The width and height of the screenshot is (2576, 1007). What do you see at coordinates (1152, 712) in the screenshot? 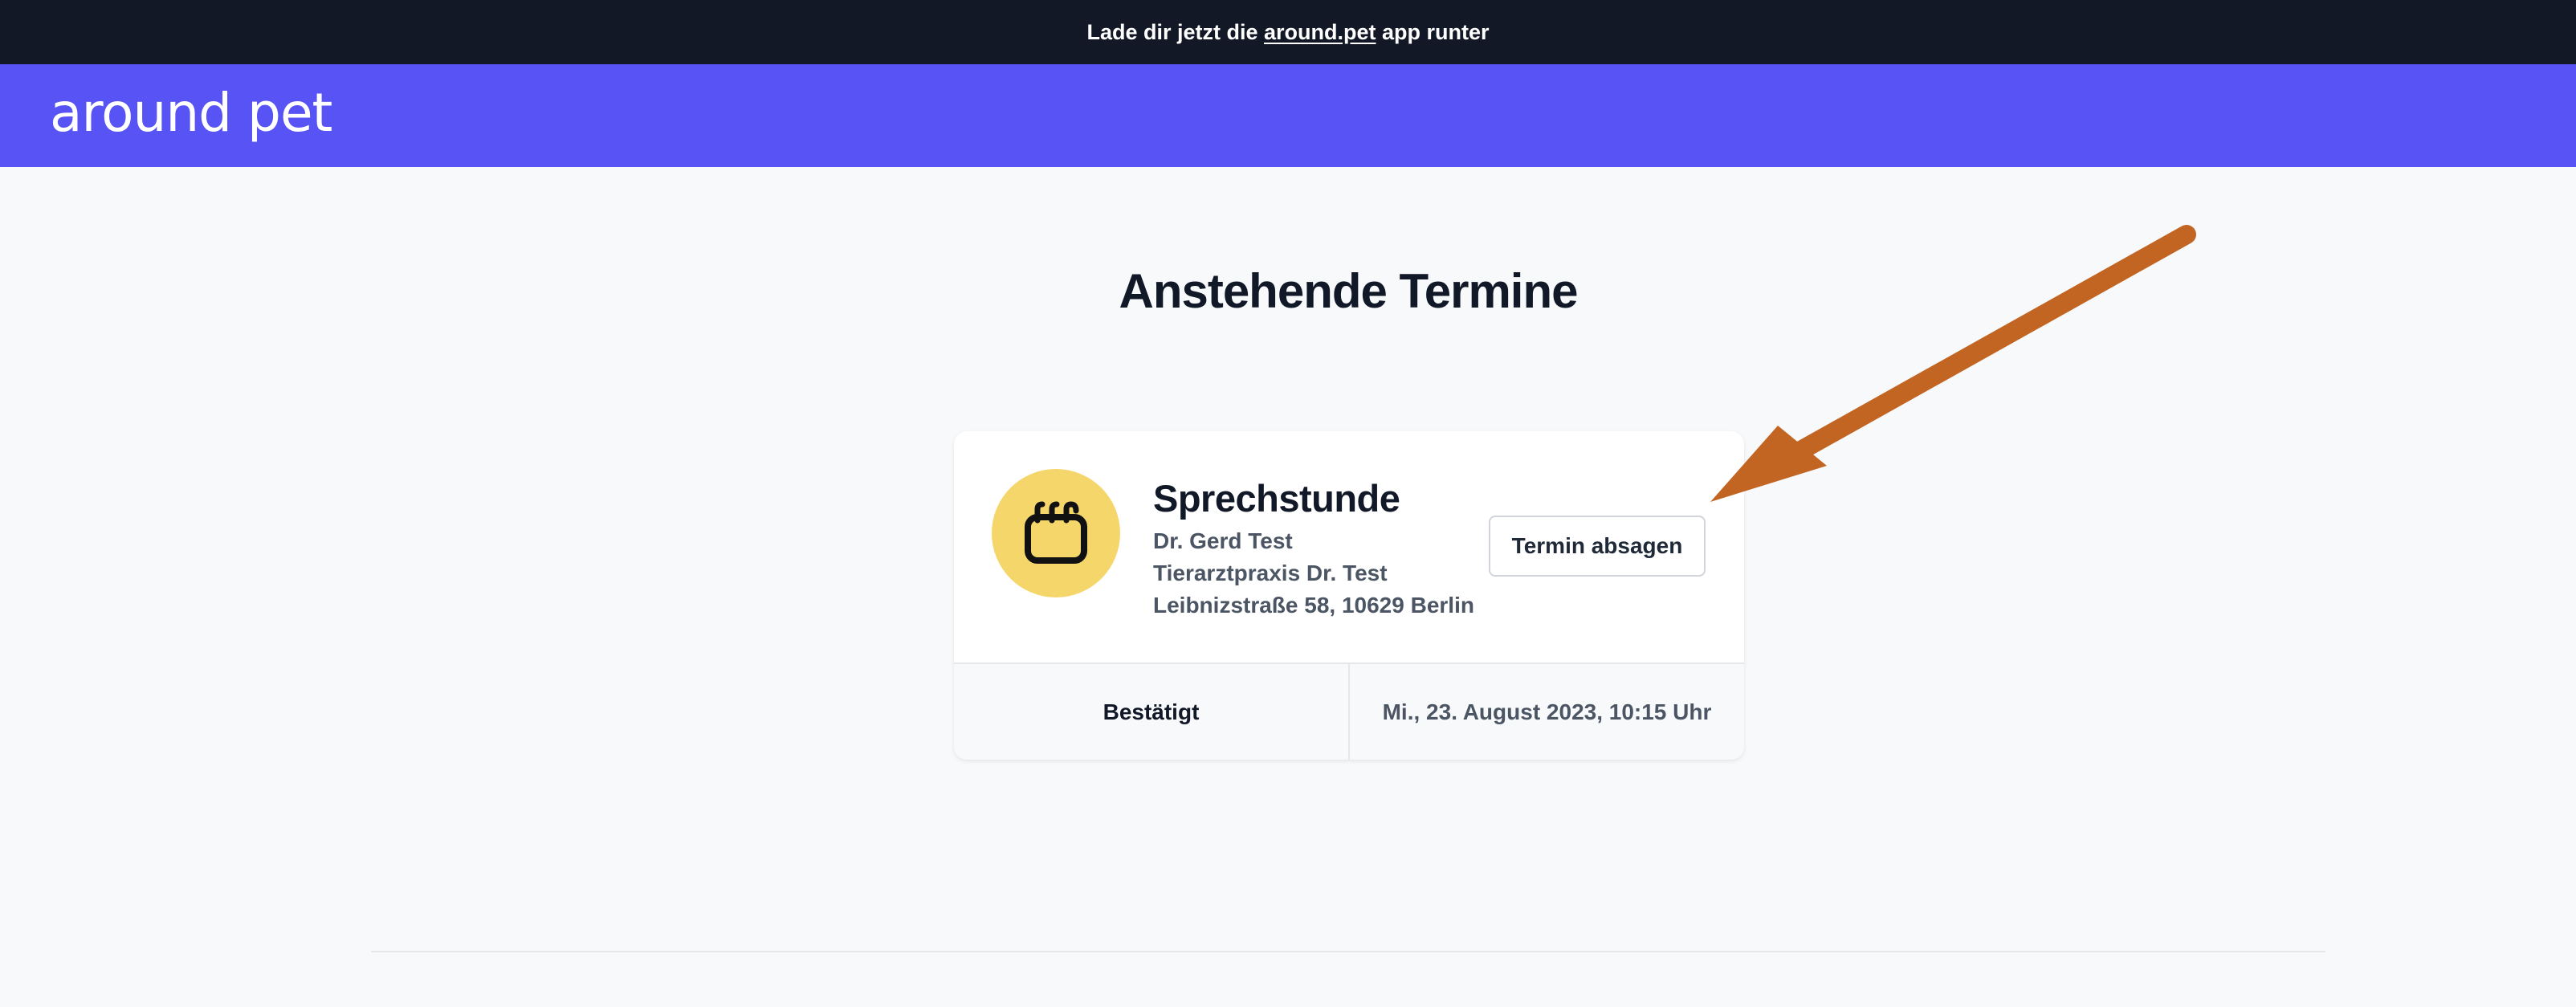
I see `status-badge: Bestätigt` at bounding box center [1152, 712].